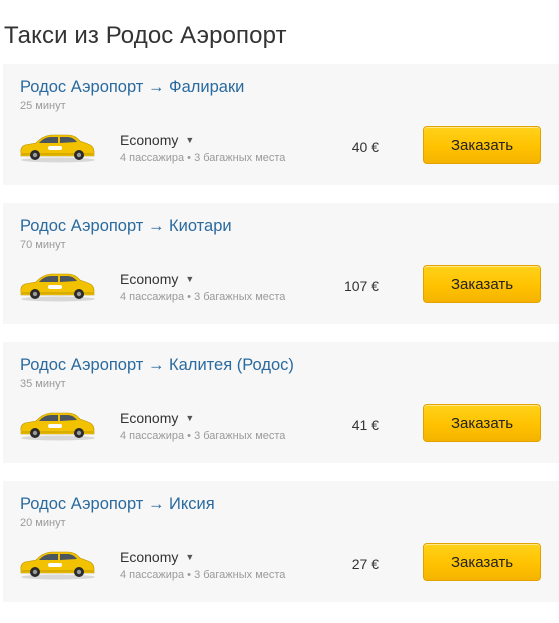  I want to click on route-duration: 35 минут, so click(43, 384).